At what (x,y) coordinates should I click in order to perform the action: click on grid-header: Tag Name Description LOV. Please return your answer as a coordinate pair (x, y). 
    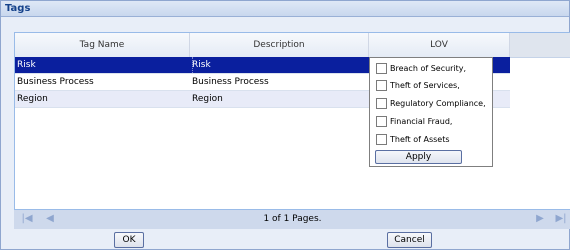
    Looking at the image, I should click on (292, 45).